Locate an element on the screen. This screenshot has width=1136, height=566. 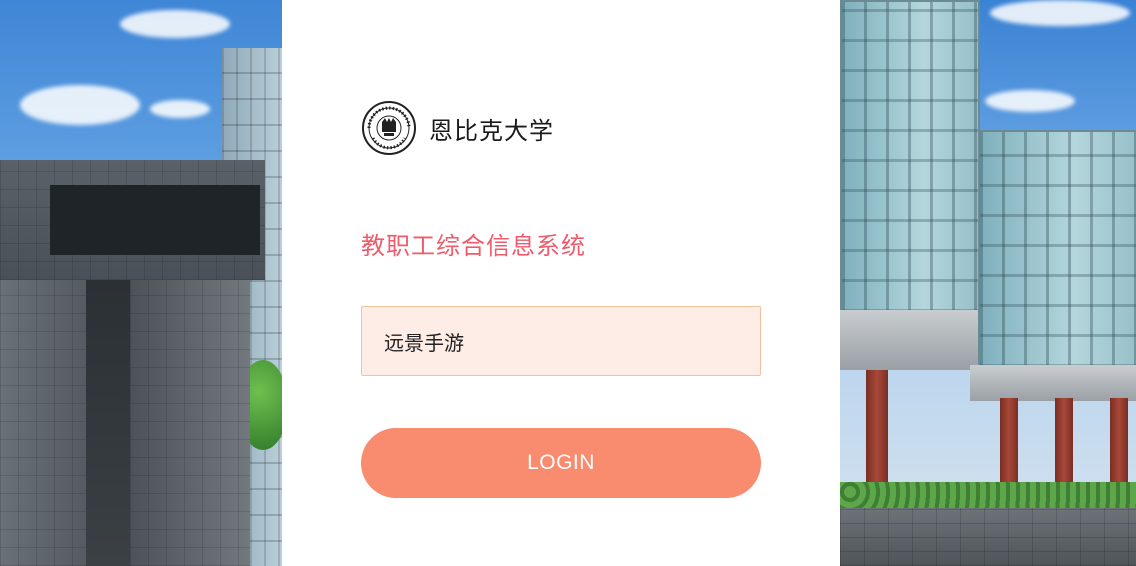
university-name: 恩比克大学 is located at coordinates (491, 130).